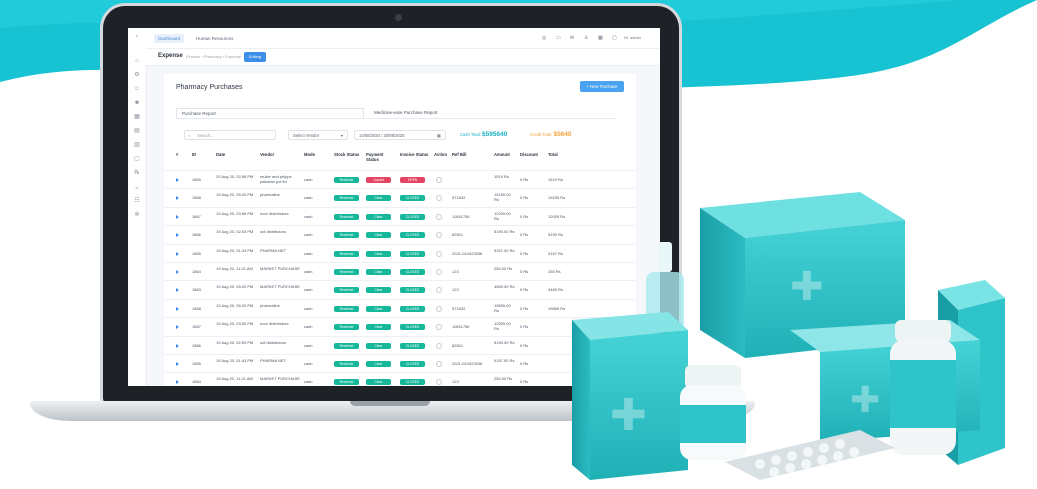 The image size is (1037, 489). I want to click on vendor-select: Select Vendor ▾, so click(318, 135).